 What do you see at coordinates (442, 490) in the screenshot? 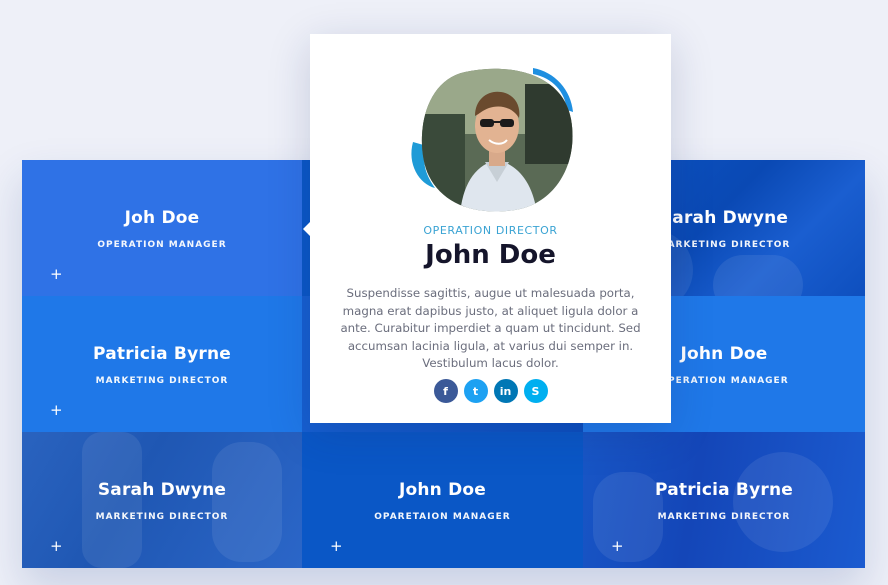
I see `member-name: John Doe` at bounding box center [442, 490].